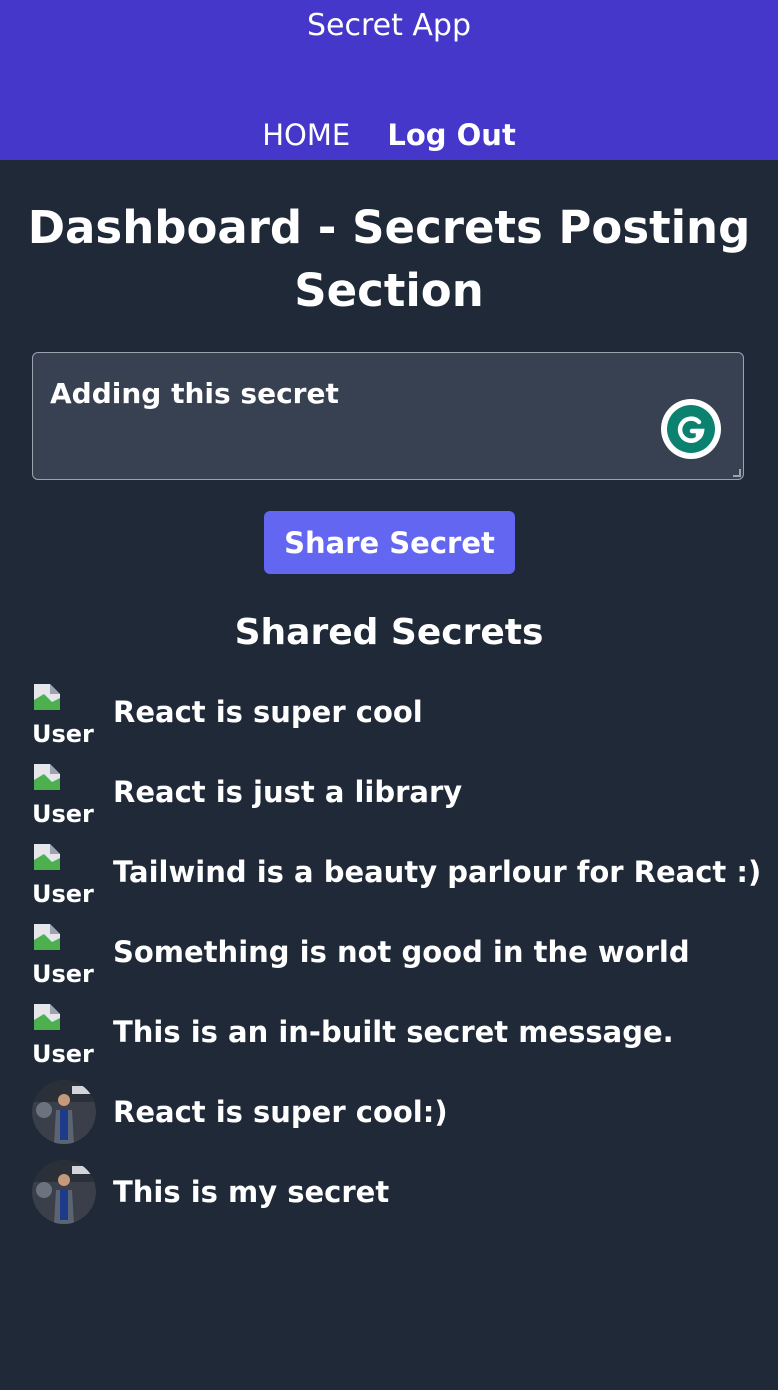  I want to click on list-item: React is super cool:), so click(240, 1112).